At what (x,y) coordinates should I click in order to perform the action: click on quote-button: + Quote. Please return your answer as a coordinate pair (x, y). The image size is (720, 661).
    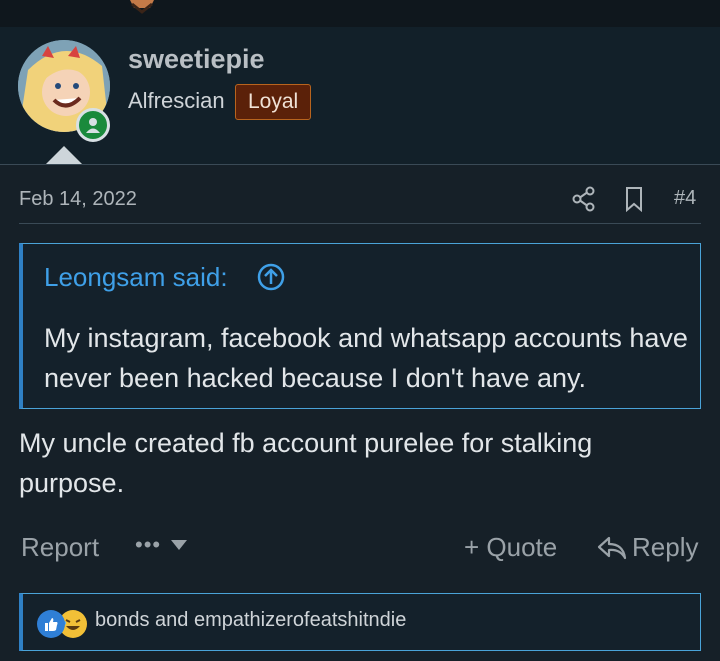
    Looking at the image, I should click on (510, 547).